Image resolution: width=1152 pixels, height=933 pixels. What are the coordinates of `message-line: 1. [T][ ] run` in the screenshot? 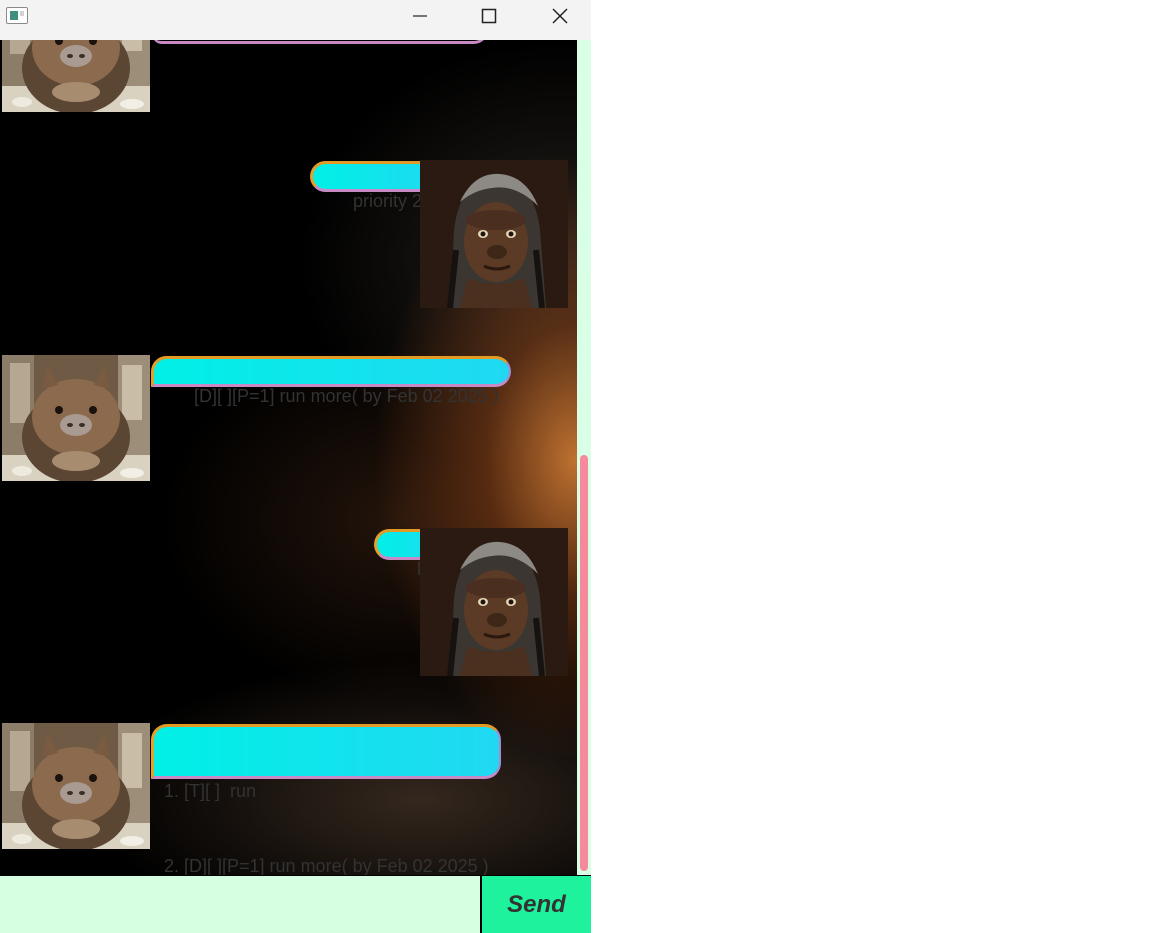 It's located at (210, 791).